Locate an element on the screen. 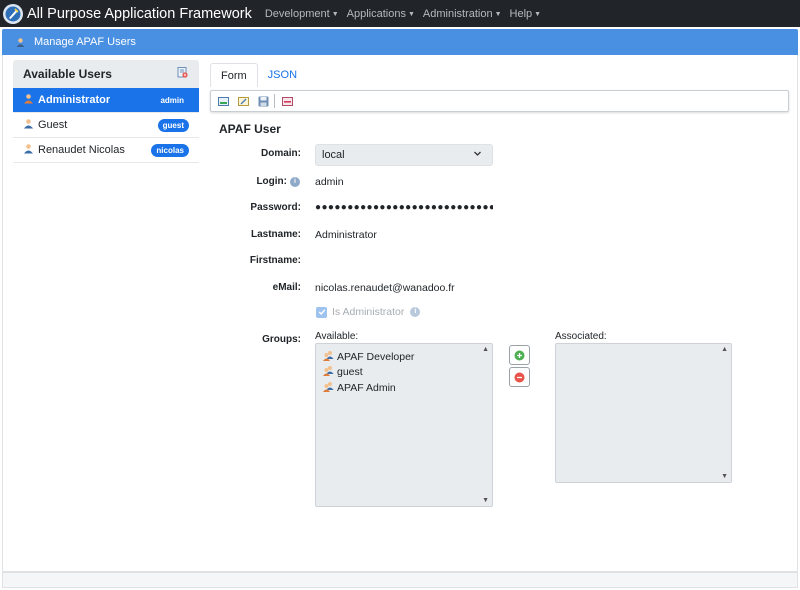  is-admin-checkbox-row: Is Administrator i is located at coordinates (368, 312).